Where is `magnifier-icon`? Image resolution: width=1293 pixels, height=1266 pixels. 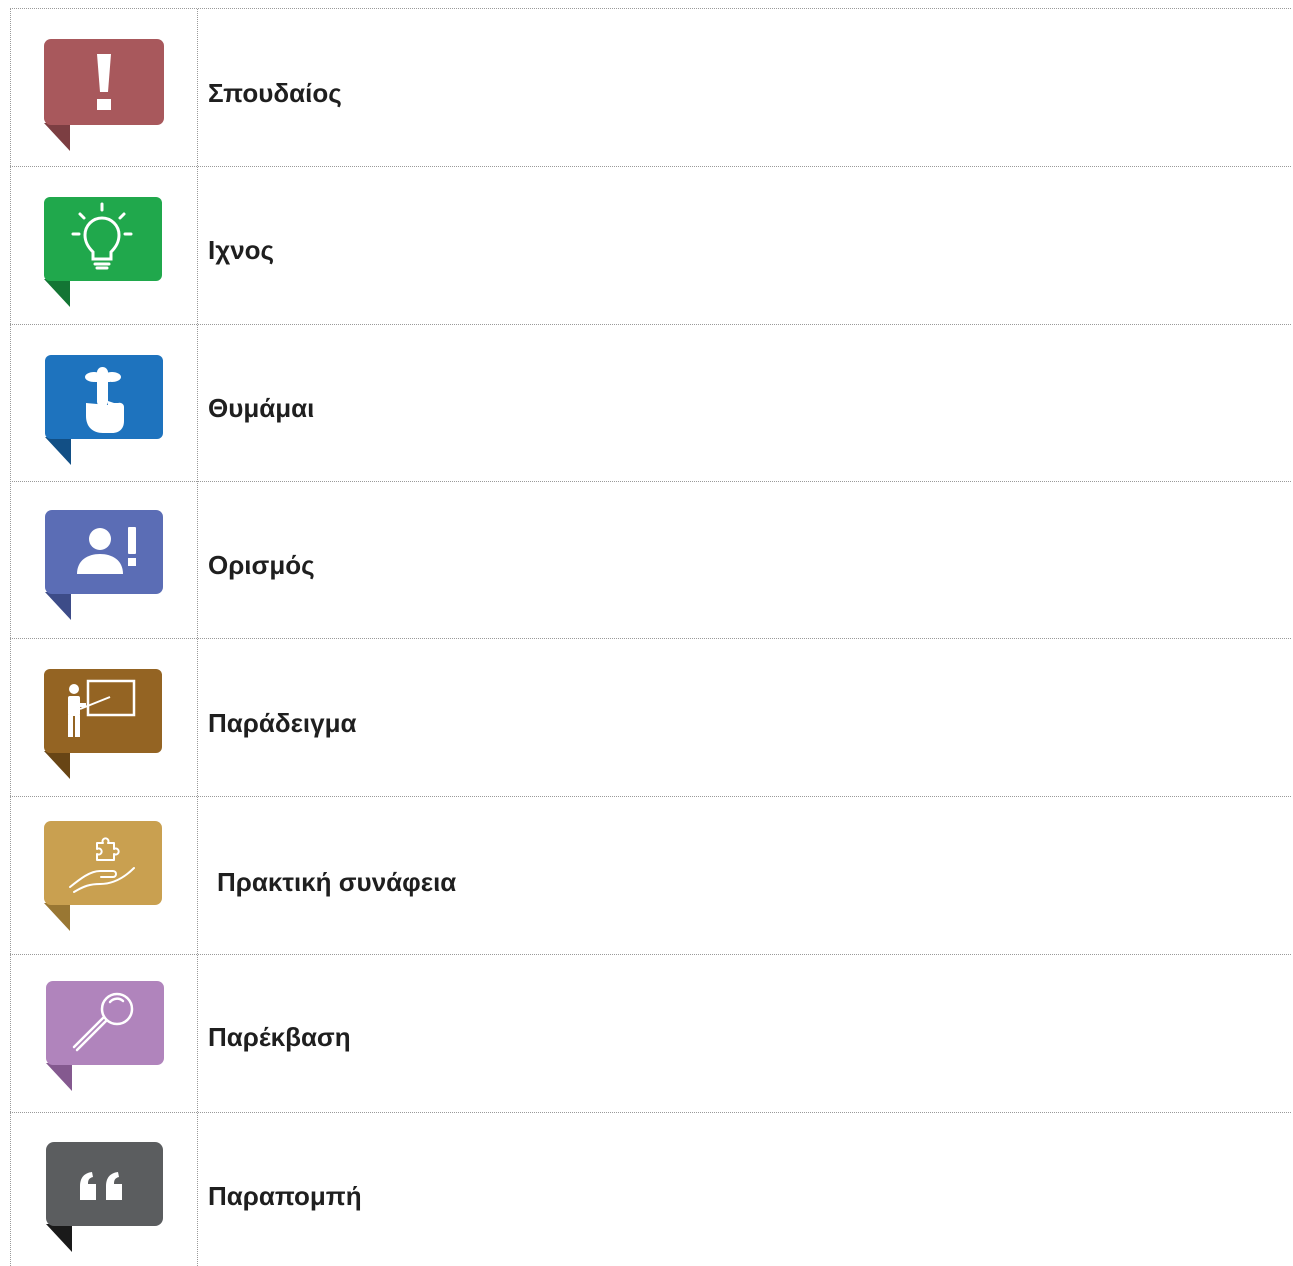 magnifier-icon is located at coordinates (105, 1036).